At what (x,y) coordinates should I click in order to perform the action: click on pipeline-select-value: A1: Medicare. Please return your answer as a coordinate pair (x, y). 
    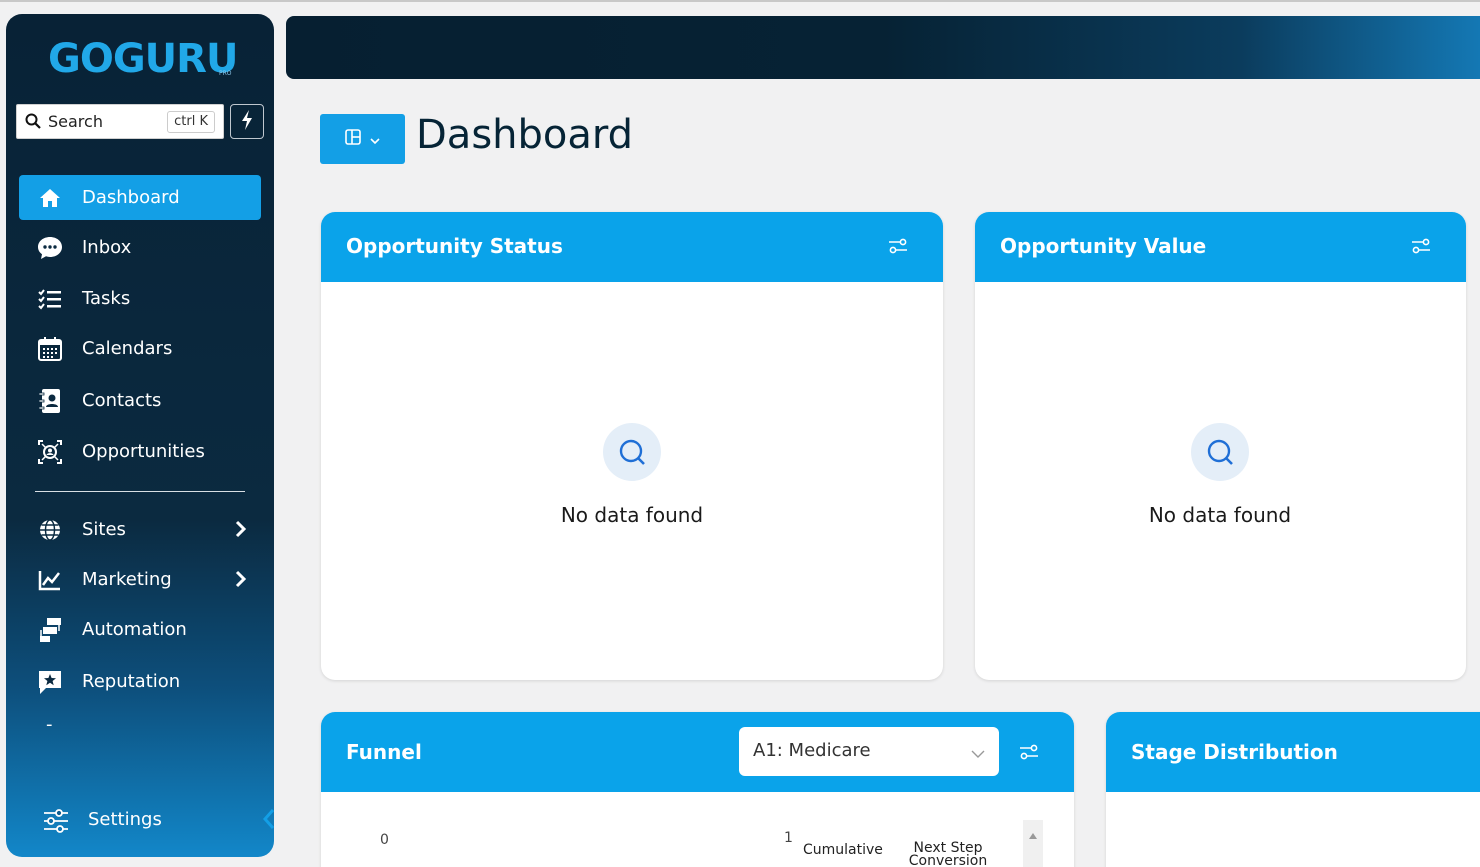
    Looking at the image, I should click on (812, 750).